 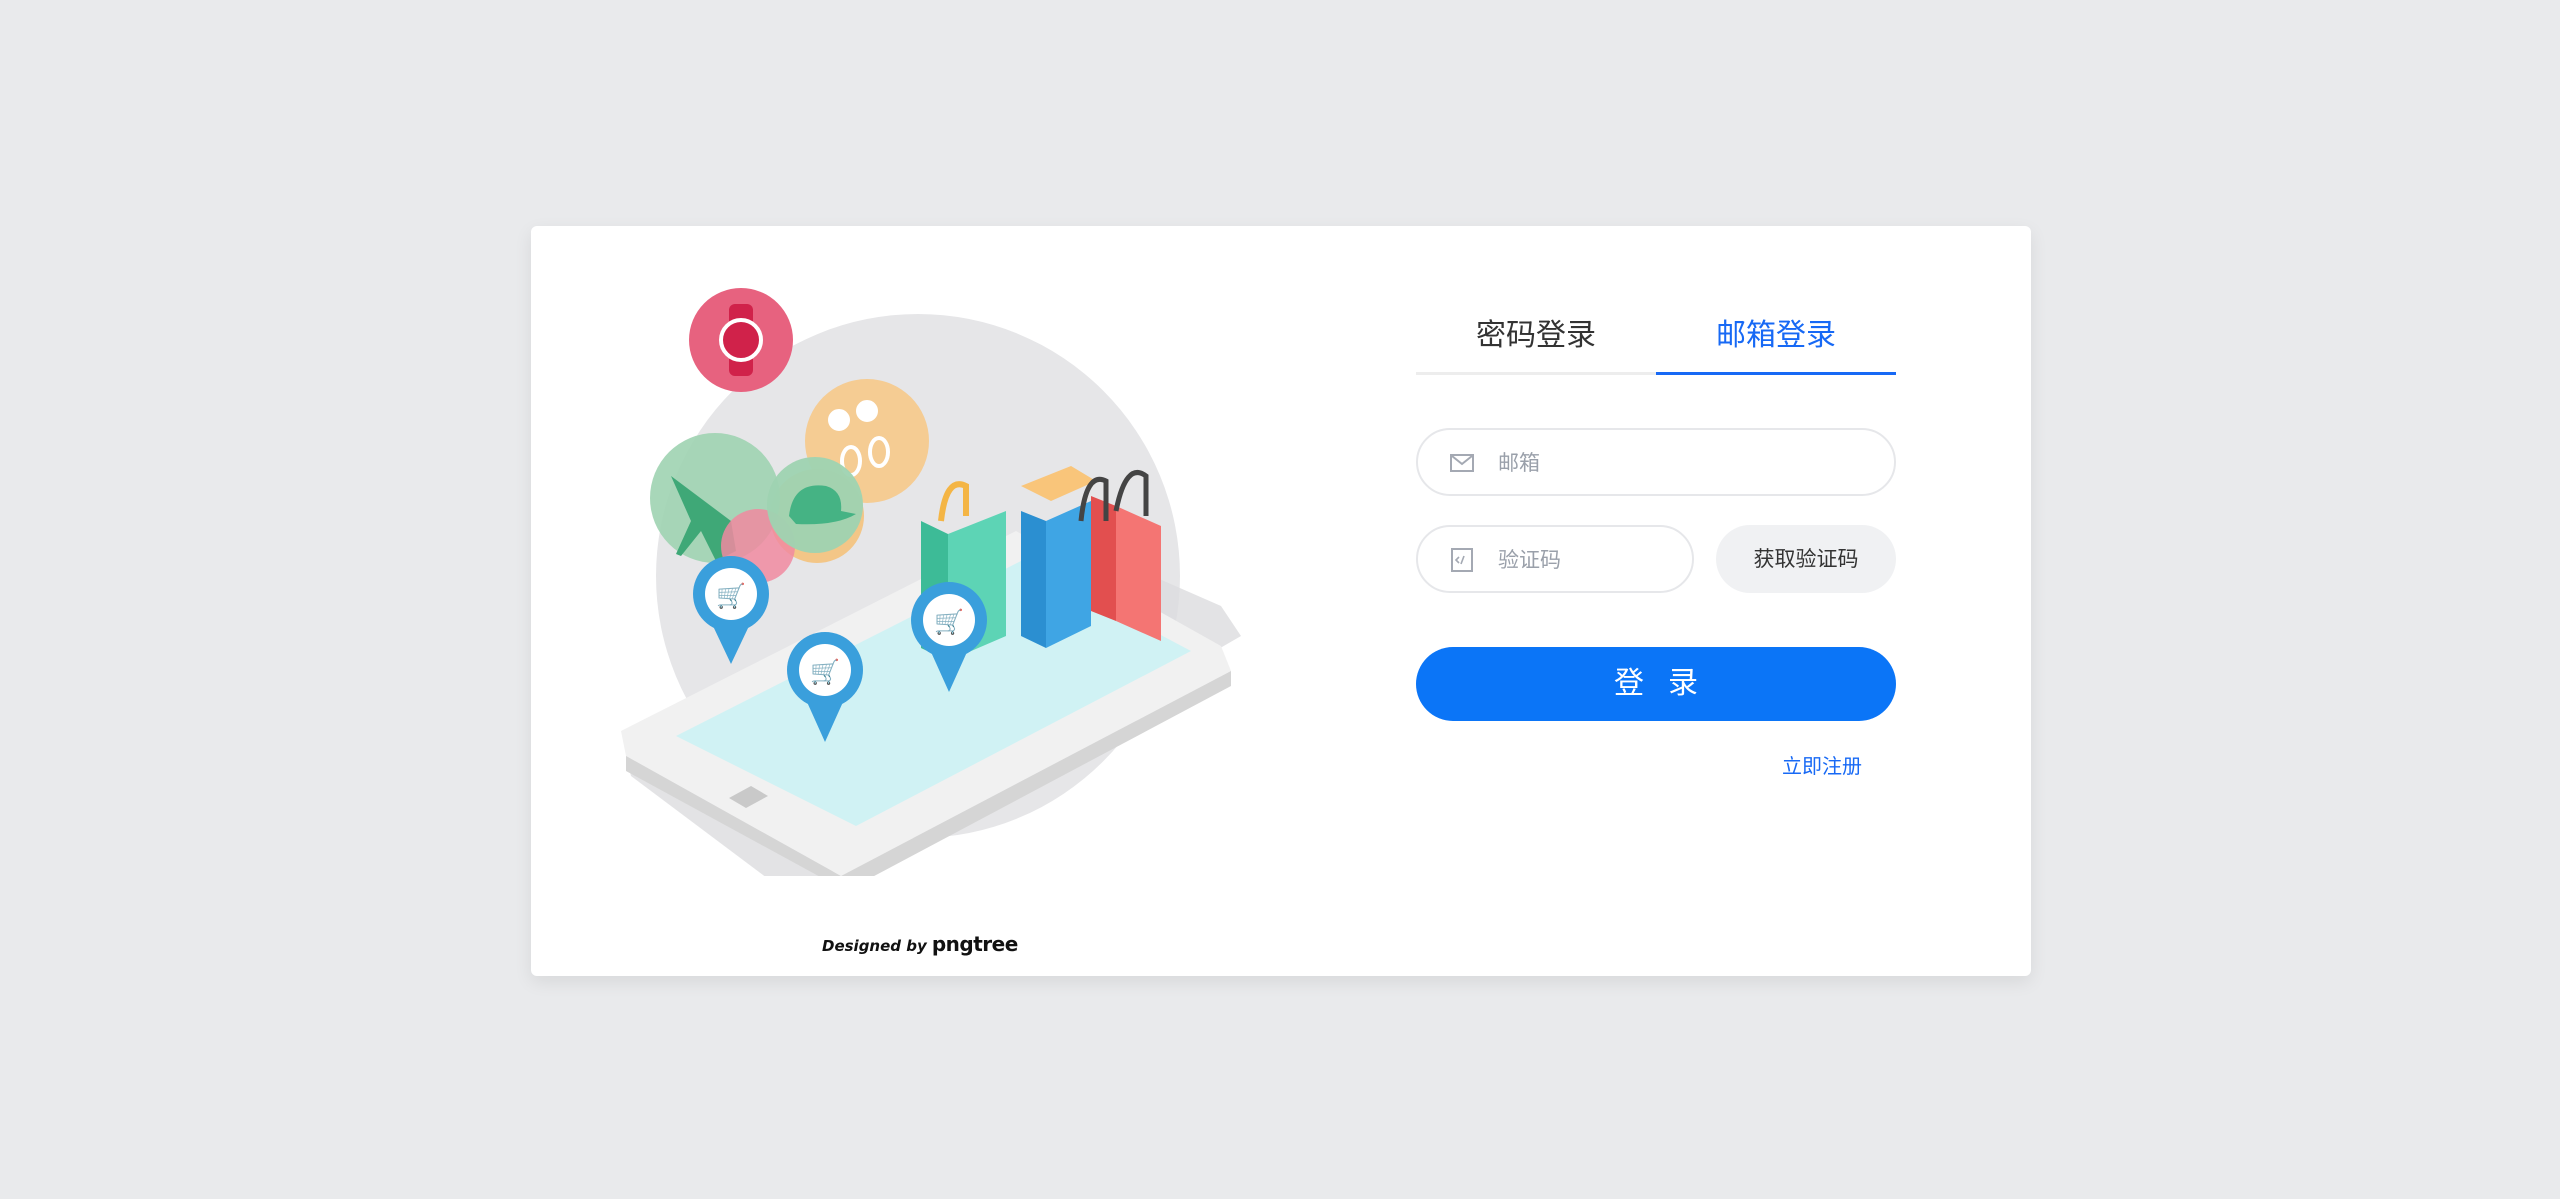 I want to click on get-code-button: 获取验证码, so click(x=1806, y=559).